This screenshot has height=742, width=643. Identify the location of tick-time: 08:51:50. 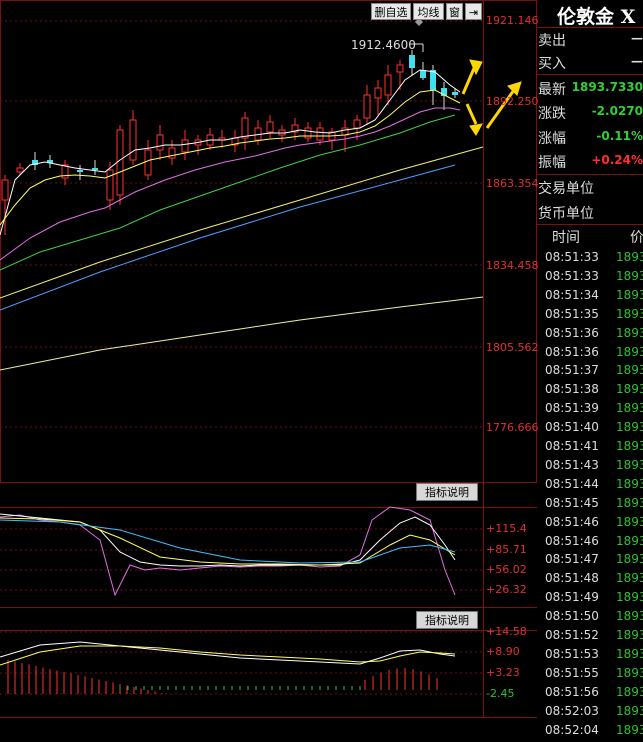
(572, 616).